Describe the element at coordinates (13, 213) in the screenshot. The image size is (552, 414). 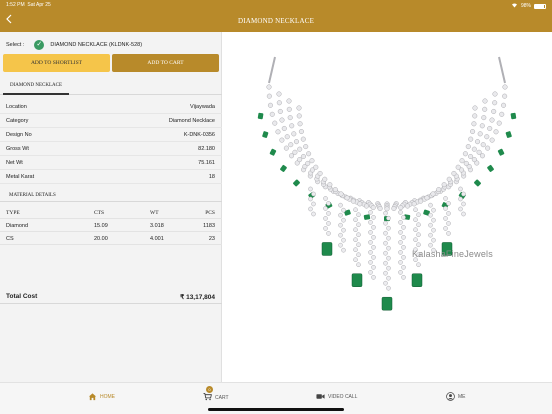
I see `column-header: TYPE` at that location.